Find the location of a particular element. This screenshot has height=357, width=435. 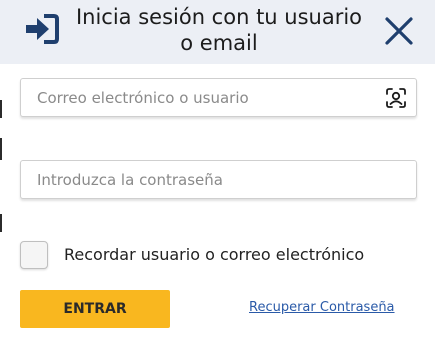

dialog-title: Inicia sesión con tu usuario o email is located at coordinates (219, 30).